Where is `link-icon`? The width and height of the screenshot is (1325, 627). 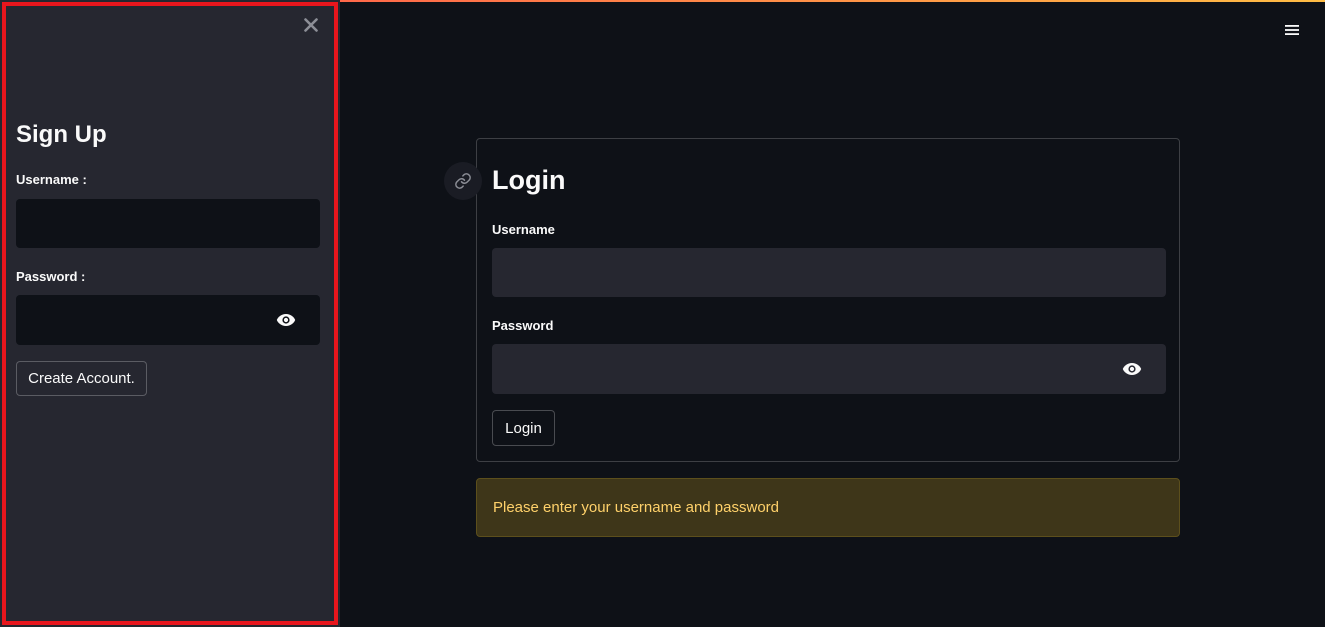
link-icon is located at coordinates (463, 181).